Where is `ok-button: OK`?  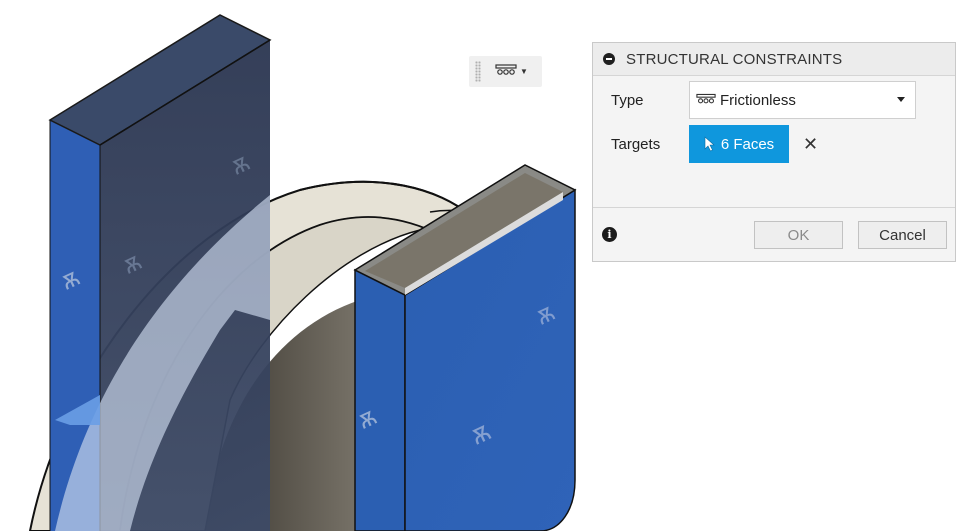 ok-button: OK is located at coordinates (798, 235).